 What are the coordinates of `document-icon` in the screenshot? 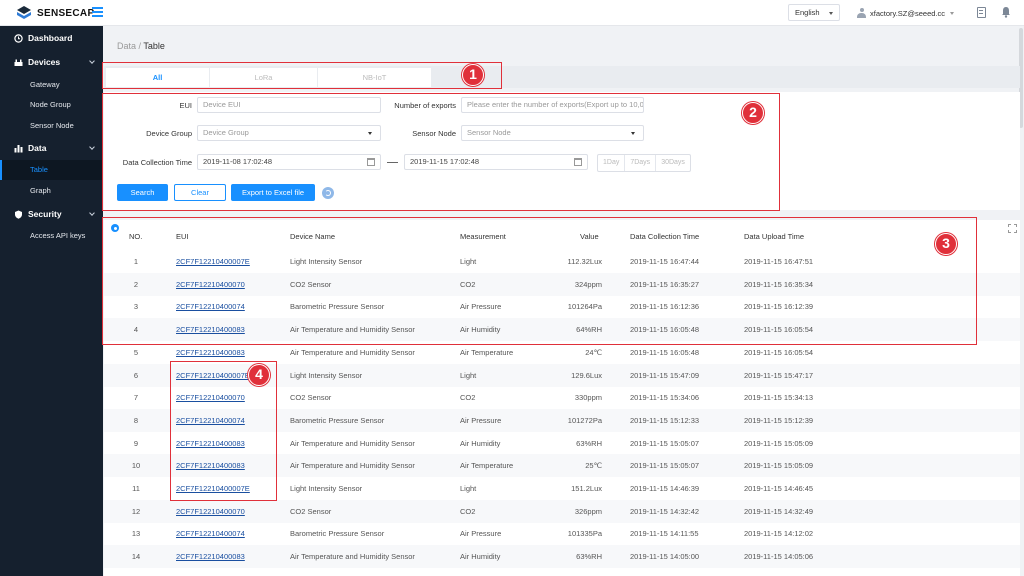 It's located at (981, 12).